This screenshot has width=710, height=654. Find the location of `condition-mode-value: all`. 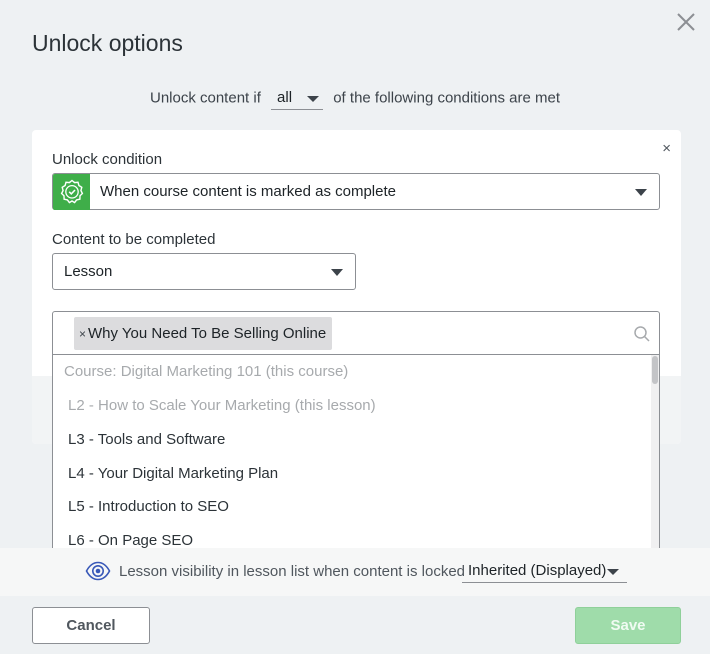

condition-mode-value: all is located at coordinates (285, 97).